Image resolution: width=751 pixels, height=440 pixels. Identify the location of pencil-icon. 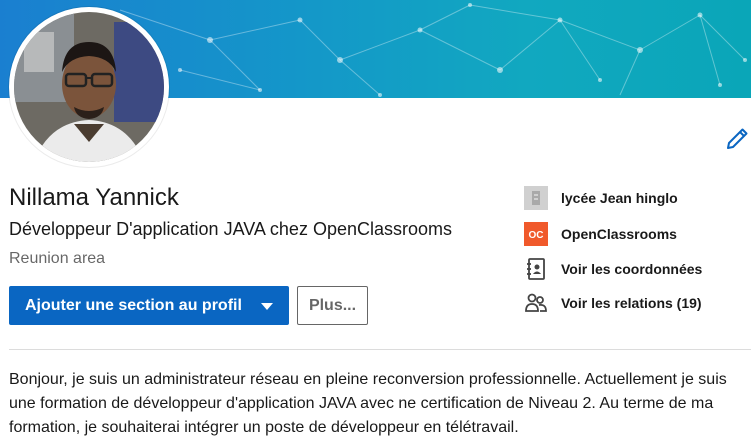
(737, 138).